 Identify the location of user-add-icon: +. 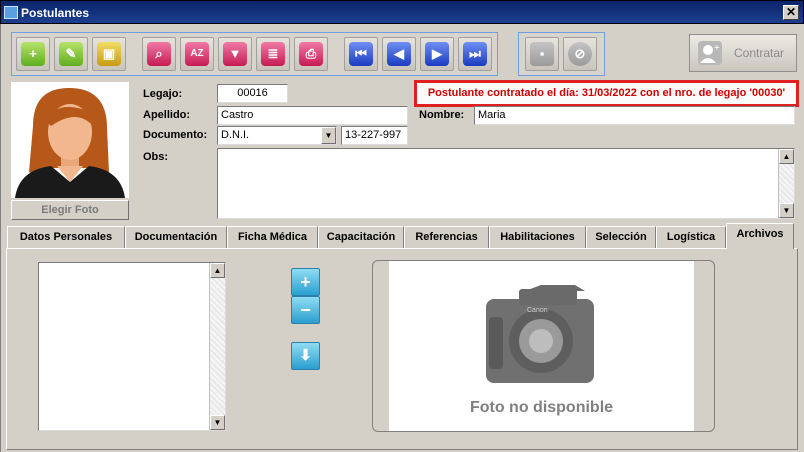
(710, 53).